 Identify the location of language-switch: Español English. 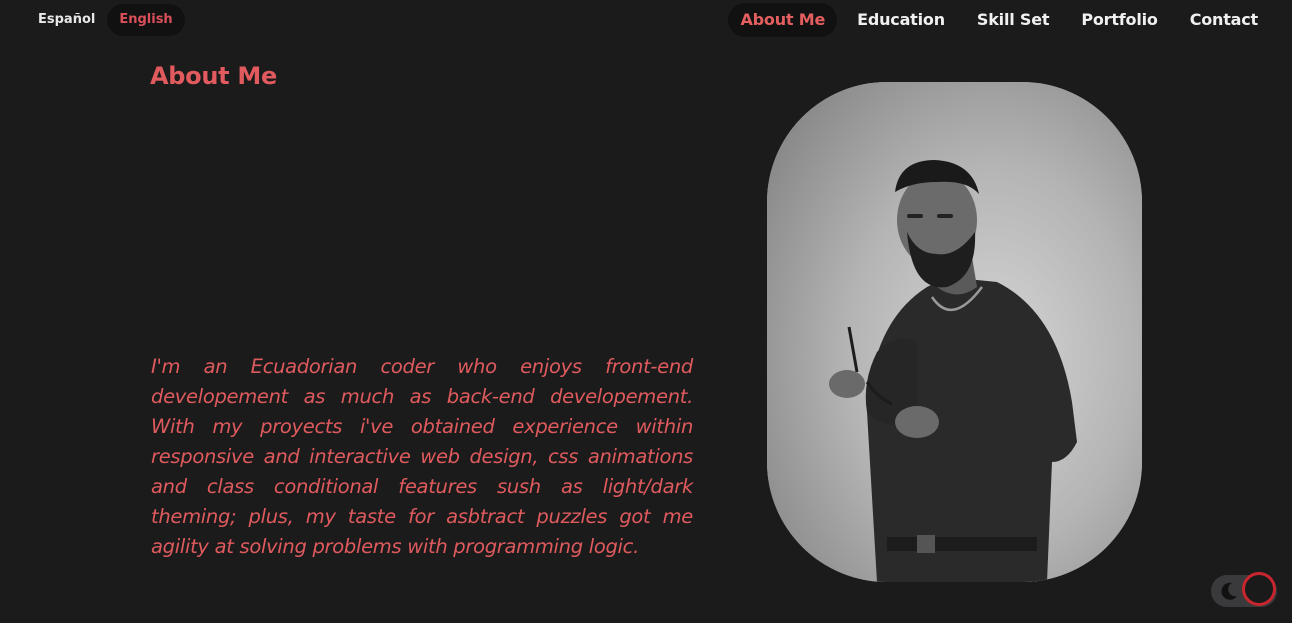
(105, 20).